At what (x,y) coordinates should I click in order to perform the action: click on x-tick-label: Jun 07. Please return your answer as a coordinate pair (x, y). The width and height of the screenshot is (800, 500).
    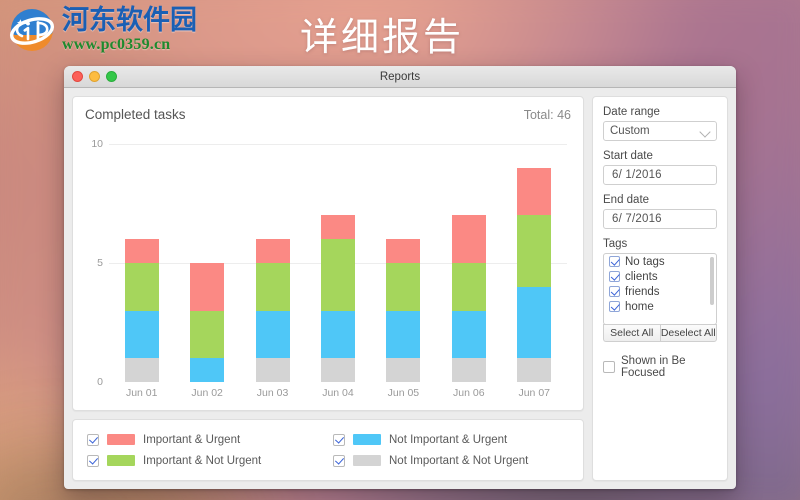
    Looking at the image, I should click on (534, 393).